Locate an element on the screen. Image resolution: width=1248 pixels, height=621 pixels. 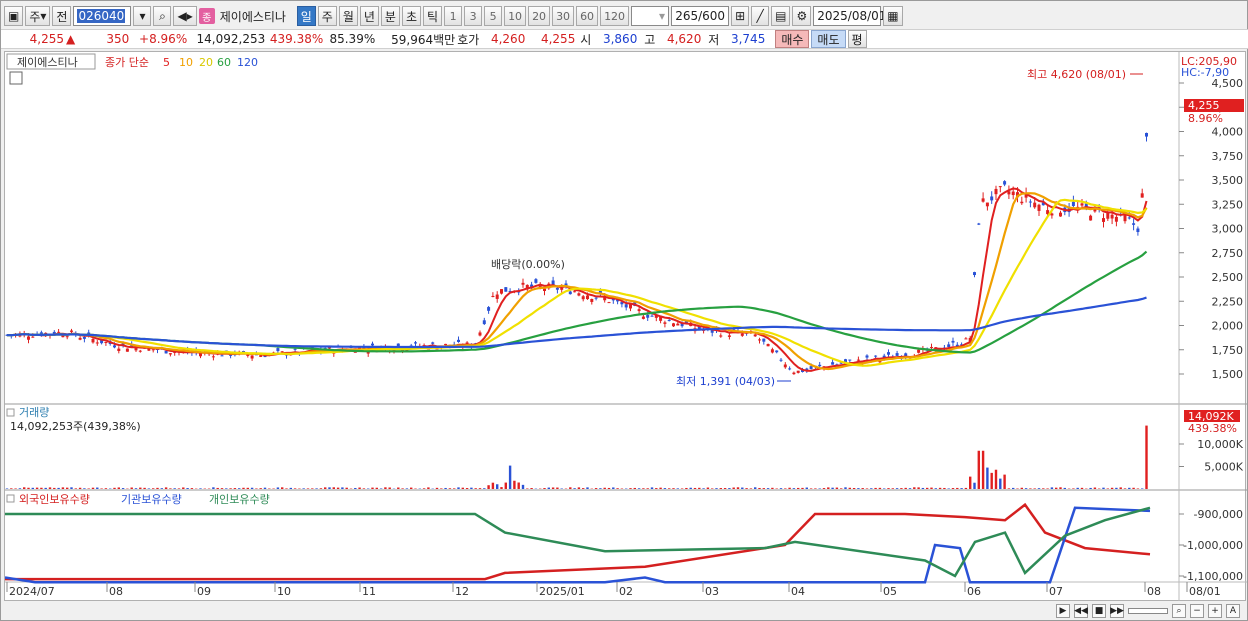
buy-button: 매수 is located at coordinates (792, 39).